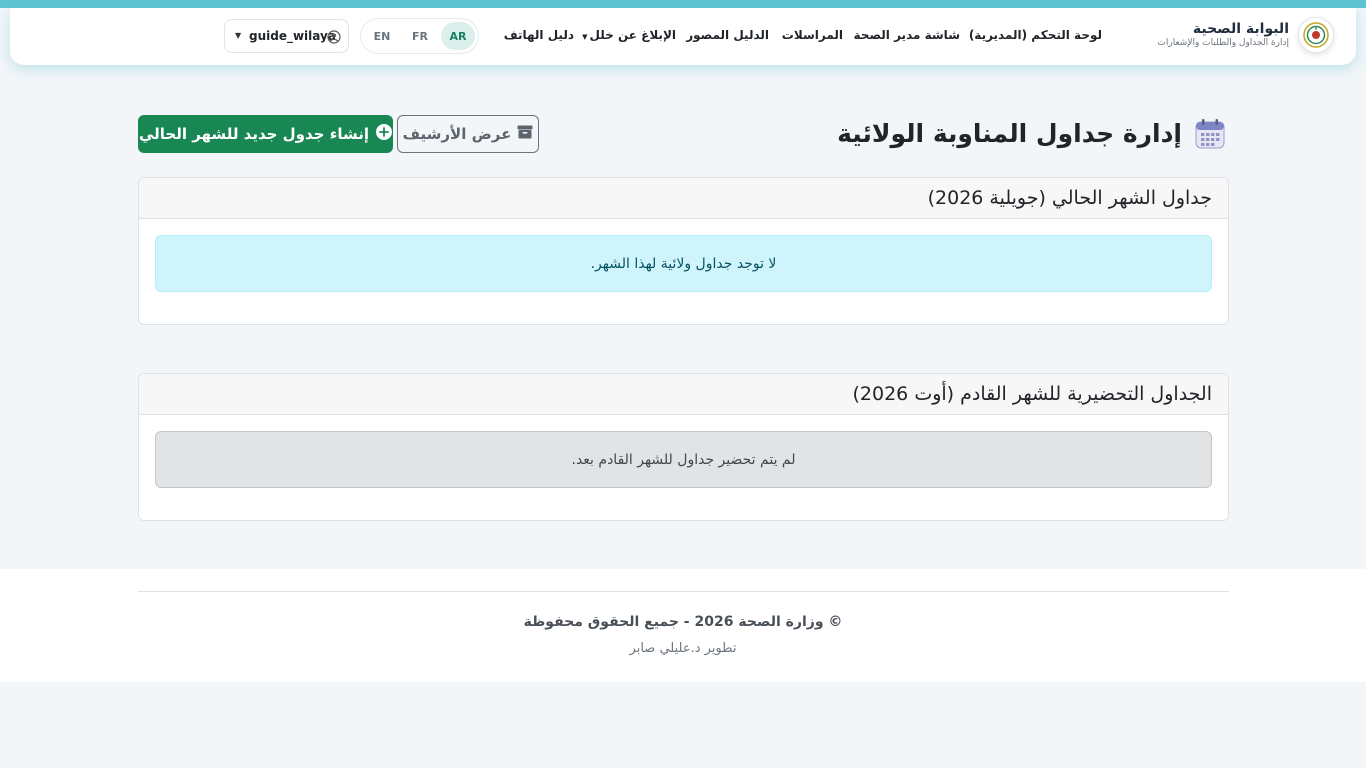  Describe the element at coordinates (683, 648) in the screenshot. I see `footer-developer: تطوير د.عليلي صابر` at that location.